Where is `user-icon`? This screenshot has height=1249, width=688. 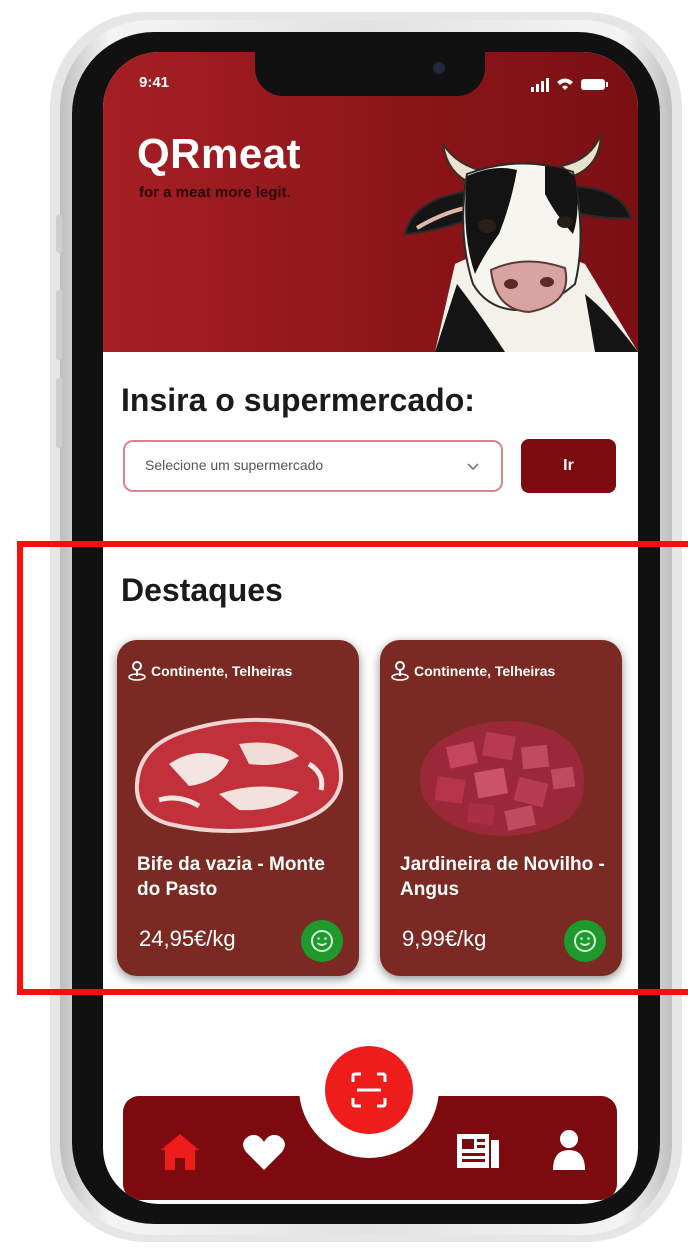
user-icon is located at coordinates (569, 1150).